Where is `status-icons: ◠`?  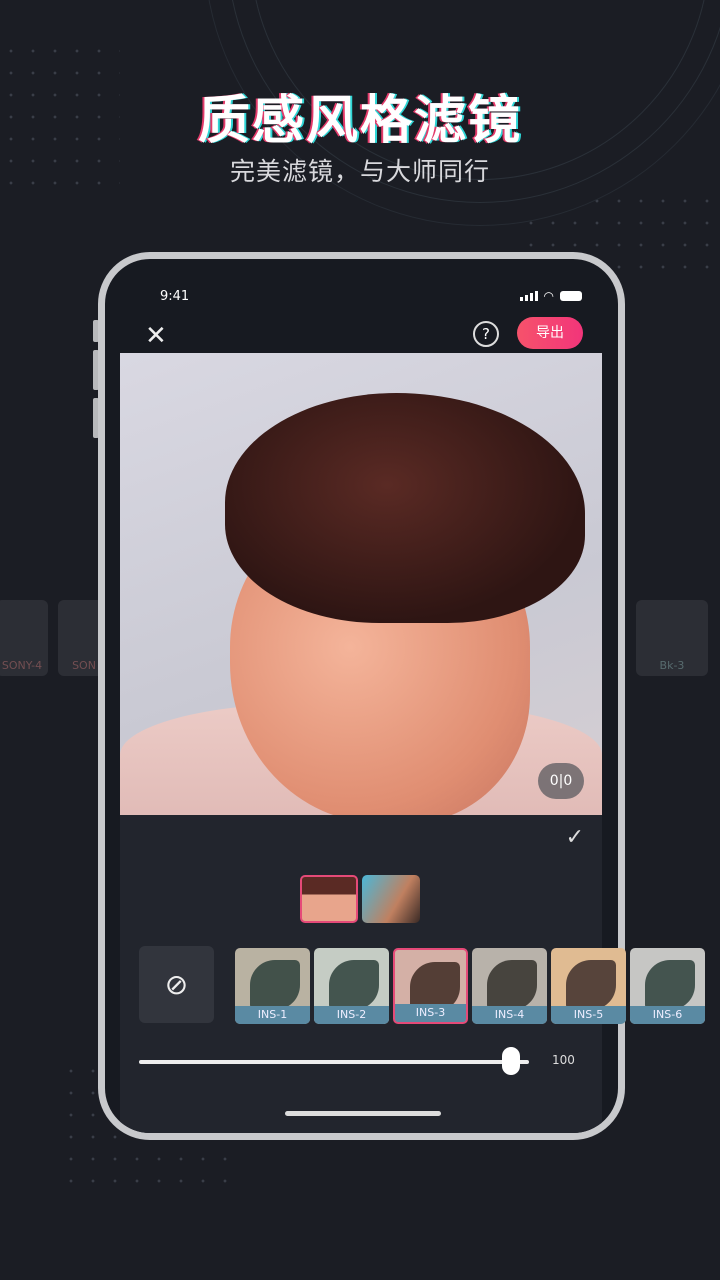
status-icons: ◠ is located at coordinates (550, 296).